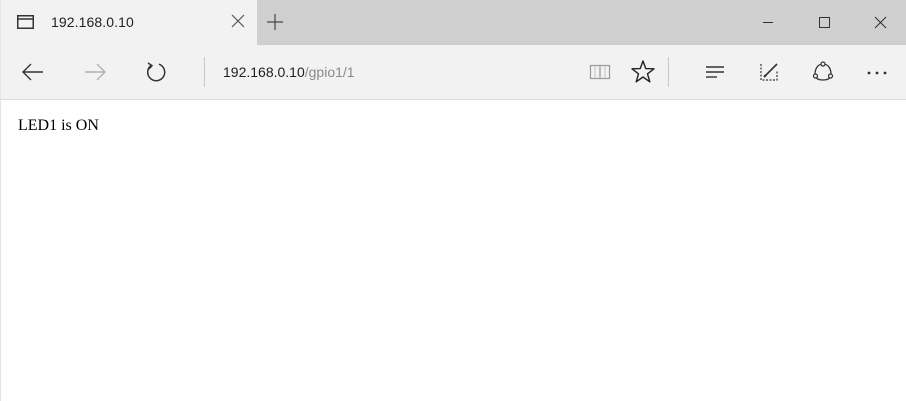 This screenshot has width=906, height=401. What do you see at coordinates (25, 22) in the screenshot?
I see `page-icon` at bounding box center [25, 22].